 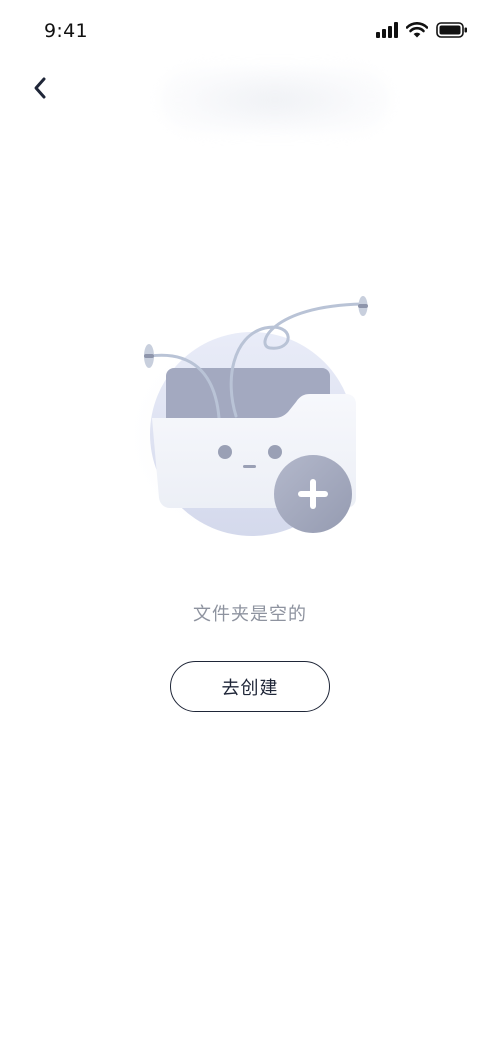 I want to click on battery-icon, so click(x=452, y=30).